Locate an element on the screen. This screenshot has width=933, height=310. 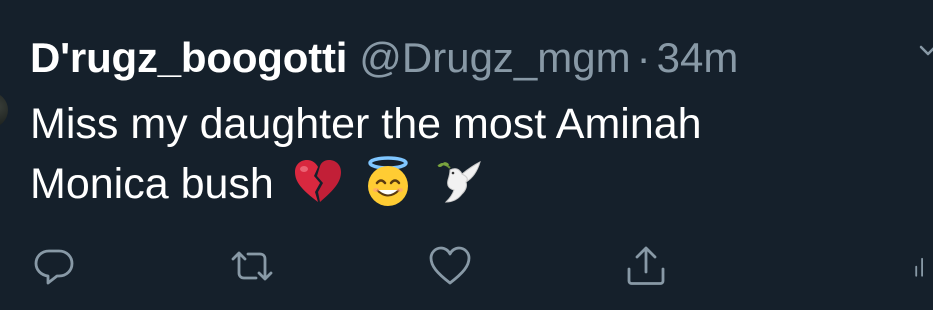
tweet-text-line-1: Miss my daughter the most Aminah is located at coordinates (366, 124).